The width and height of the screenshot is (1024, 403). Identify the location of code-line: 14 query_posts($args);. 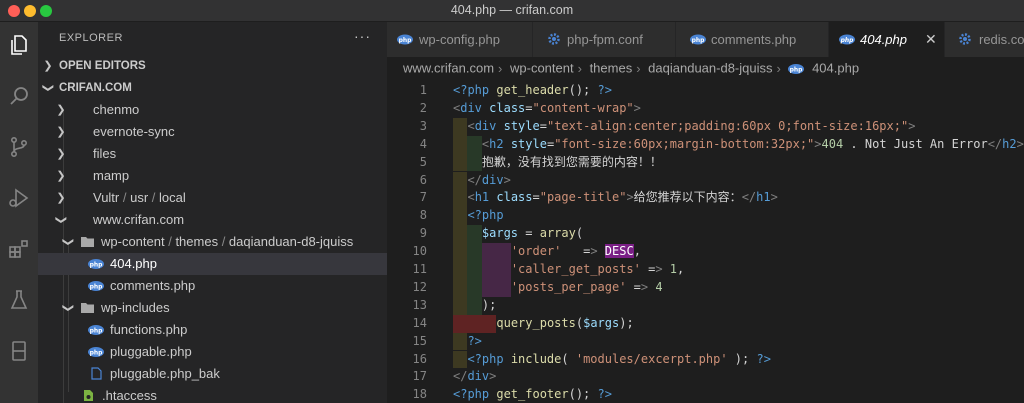
(705, 323).